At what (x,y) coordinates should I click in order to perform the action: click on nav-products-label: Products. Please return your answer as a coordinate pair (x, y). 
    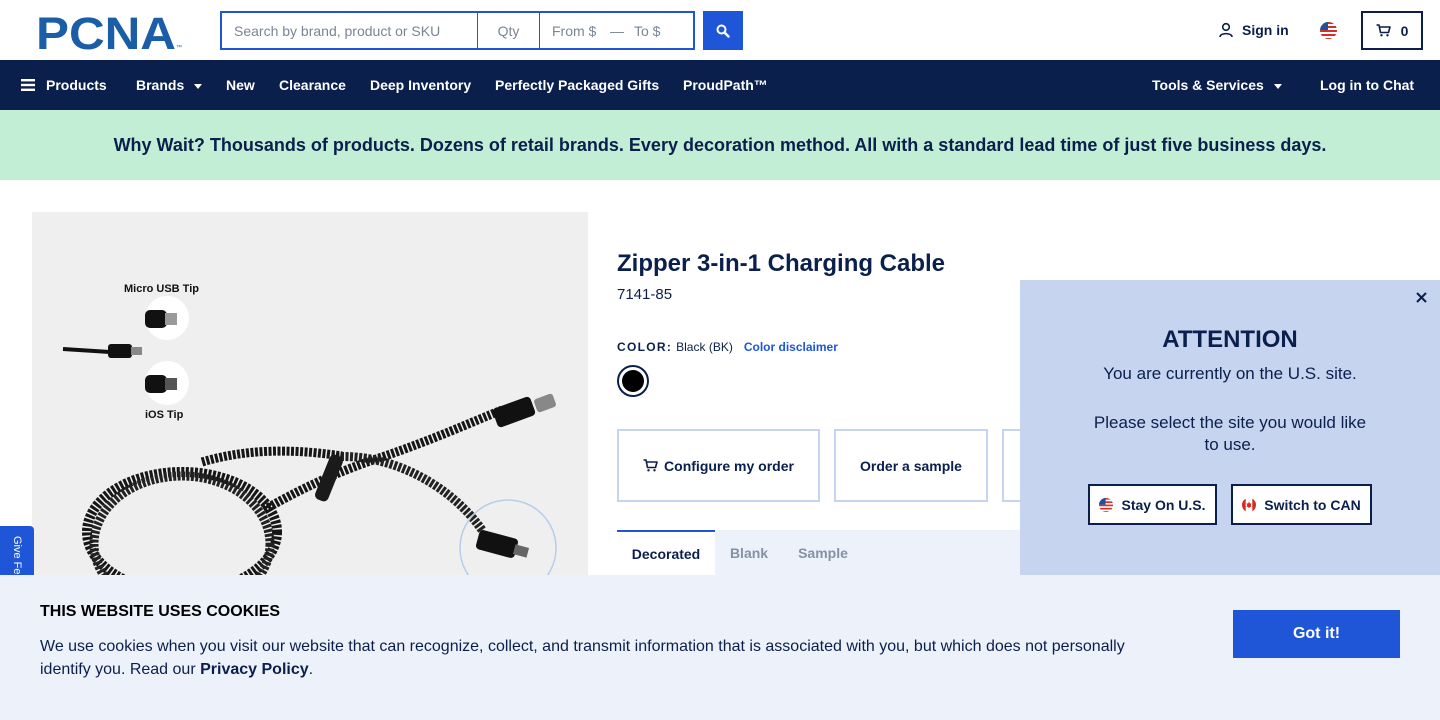
    Looking at the image, I should click on (76, 85).